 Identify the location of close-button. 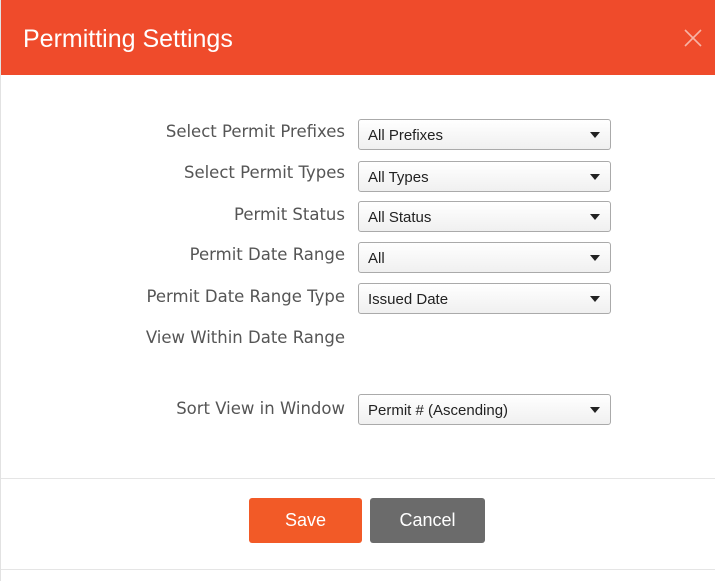
(693, 38).